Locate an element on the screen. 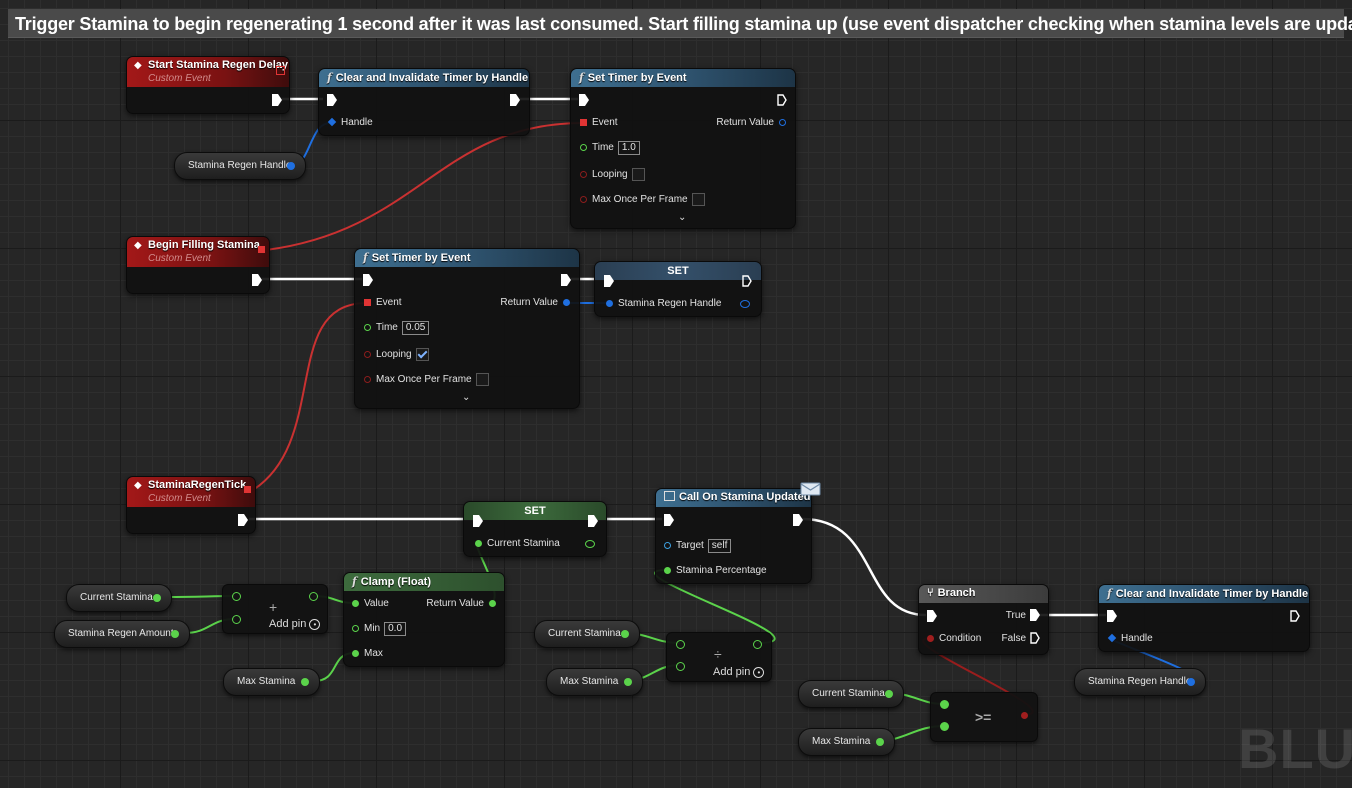 The width and height of the screenshot is (1352, 788). event-node-regen-delay: ◆ Start Stamina Regen Delay Custom Event is located at coordinates (208, 85).